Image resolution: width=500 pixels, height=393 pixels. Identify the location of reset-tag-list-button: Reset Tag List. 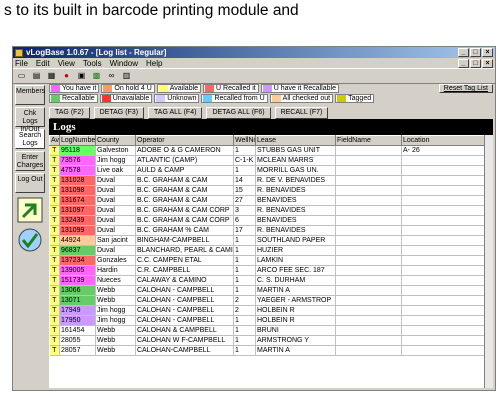
(465, 88).